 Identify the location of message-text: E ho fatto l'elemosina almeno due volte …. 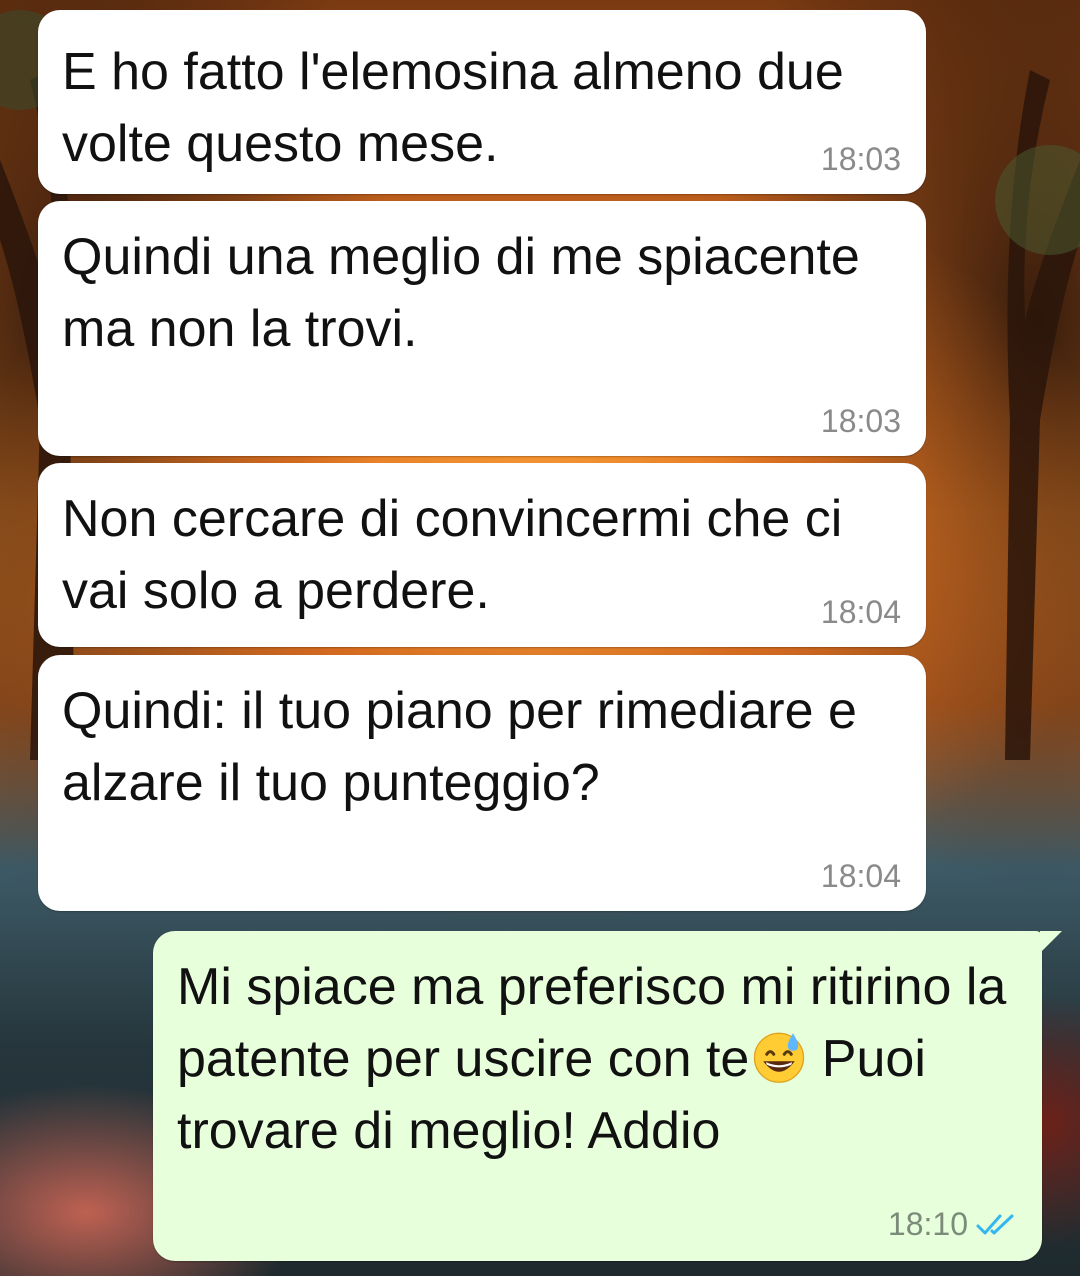
(460, 108).